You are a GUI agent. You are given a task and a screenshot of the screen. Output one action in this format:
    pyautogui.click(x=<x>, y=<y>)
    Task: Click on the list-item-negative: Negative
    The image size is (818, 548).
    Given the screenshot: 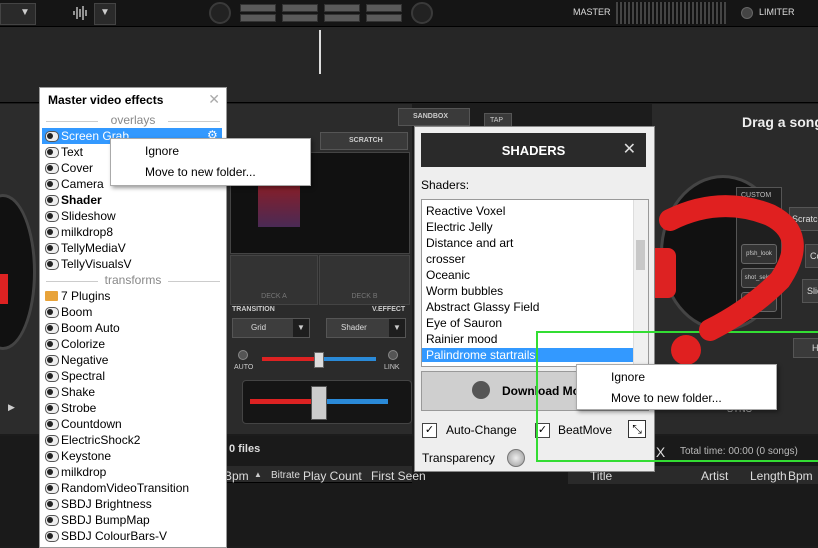 What is the action you would take?
    pyautogui.click(x=132, y=360)
    